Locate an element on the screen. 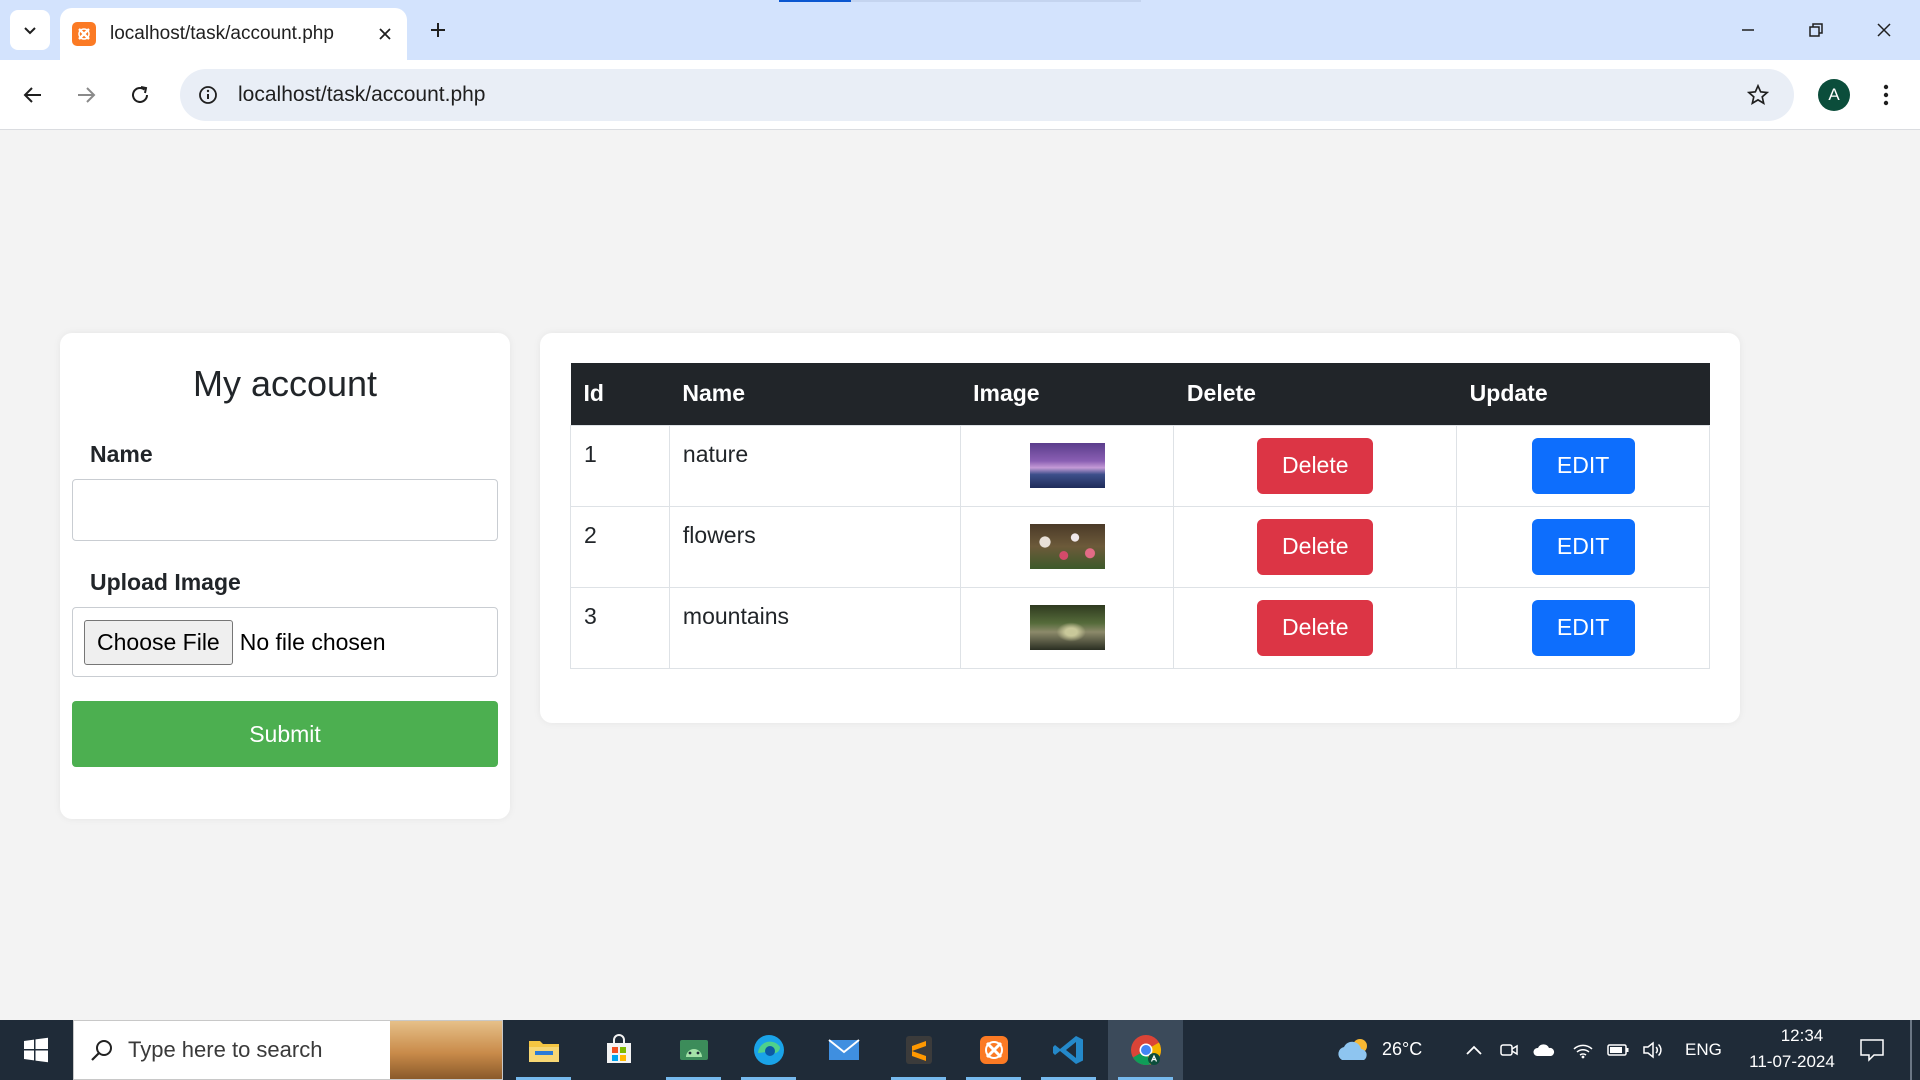 The image size is (1920, 1080). mountains-thumbnail-image is located at coordinates (1067, 627).